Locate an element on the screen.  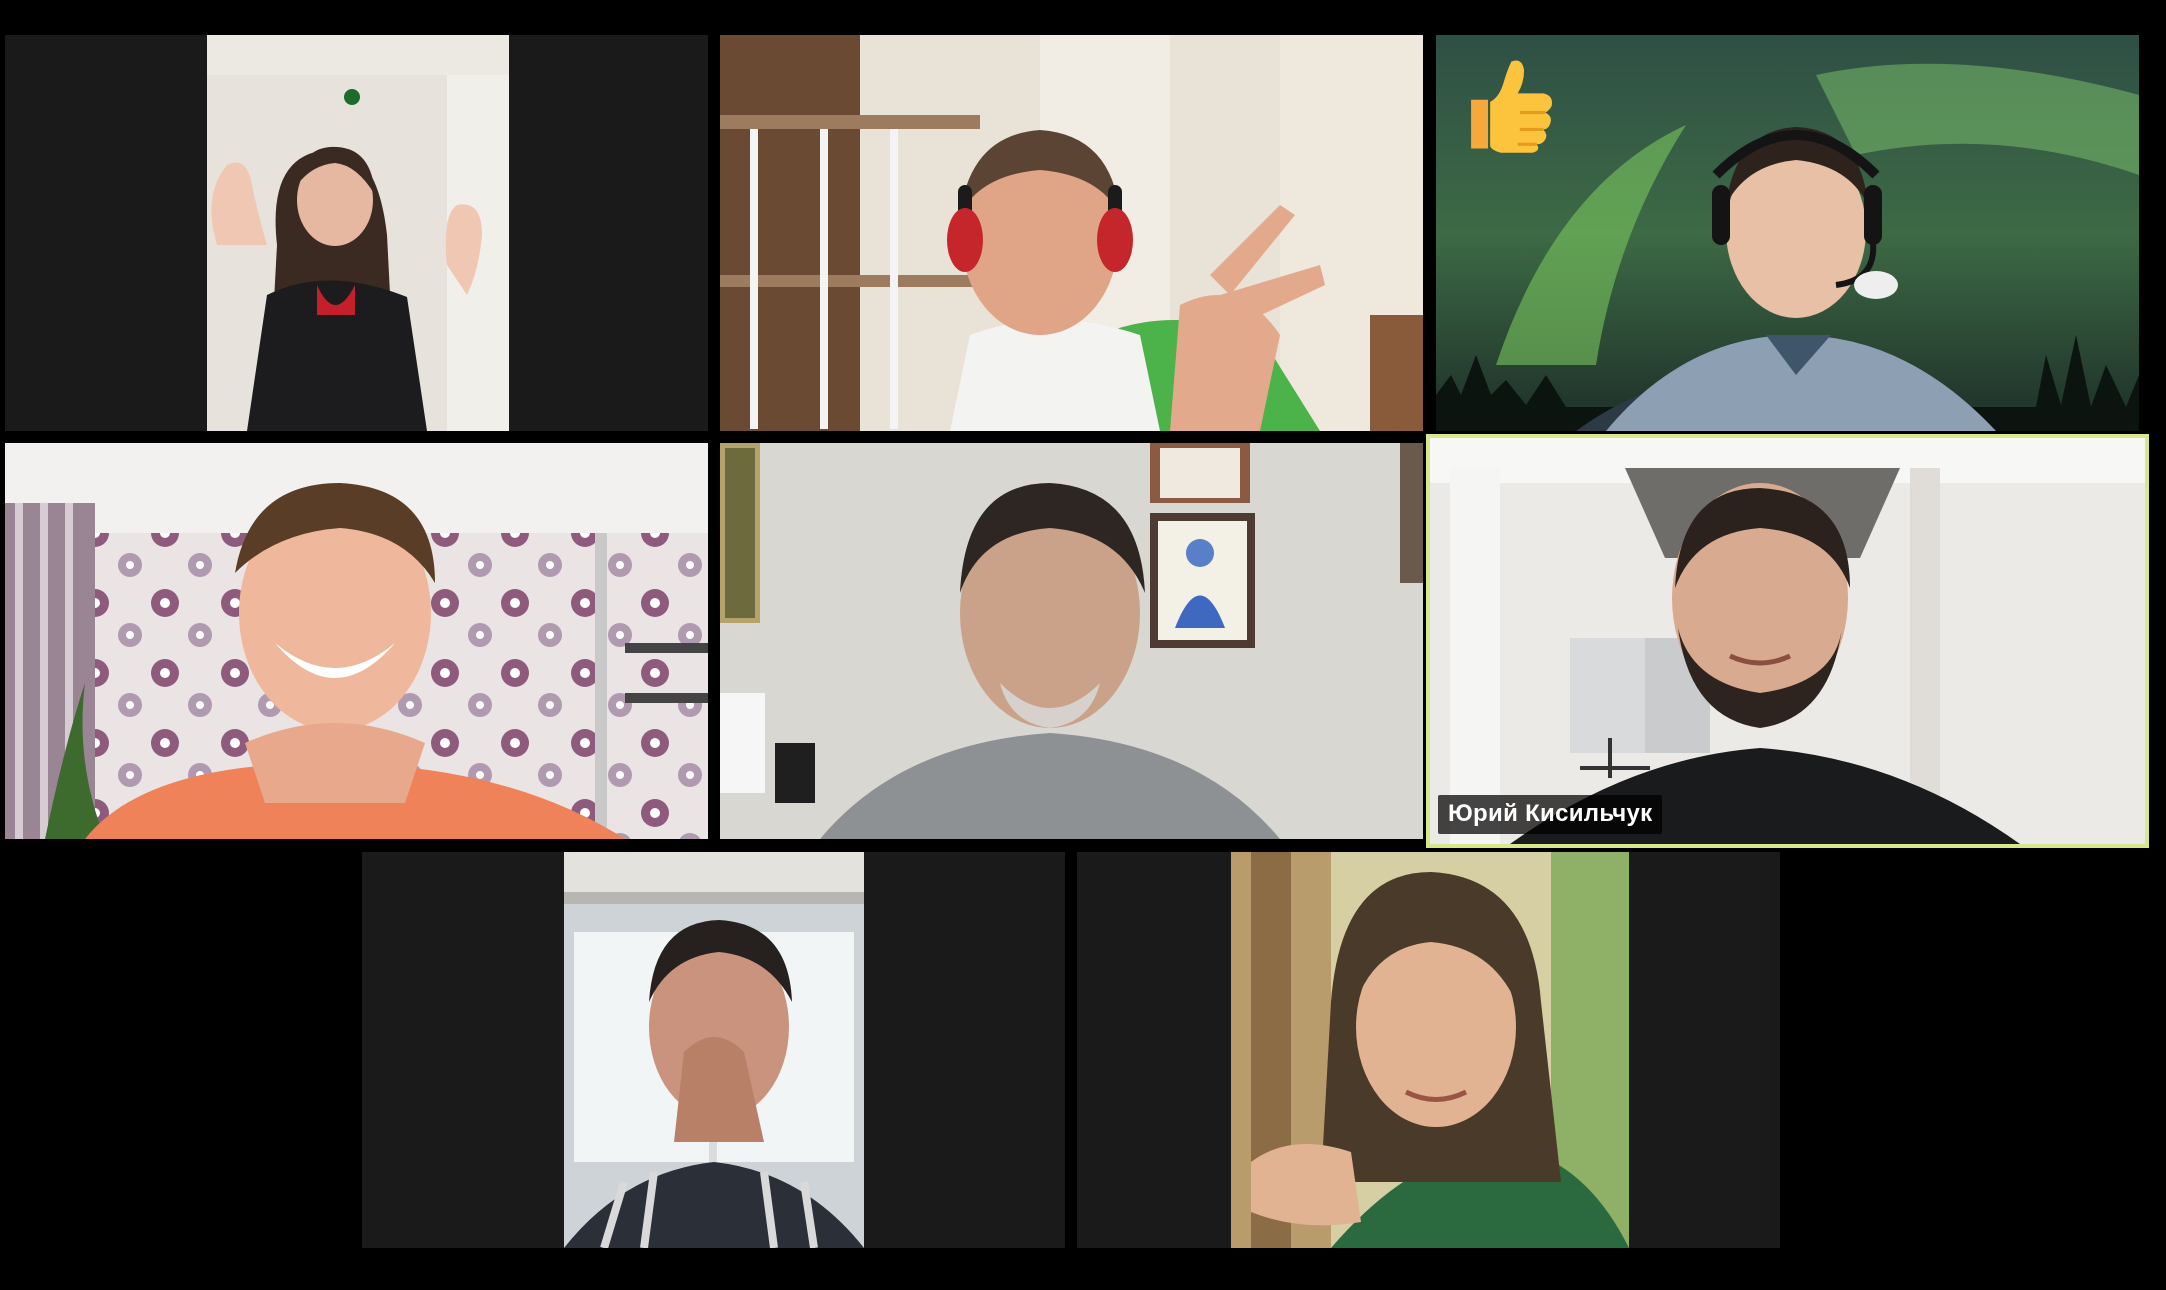
participant-name-label: Юрий Кисильчук is located at coordinates (1550, 814).